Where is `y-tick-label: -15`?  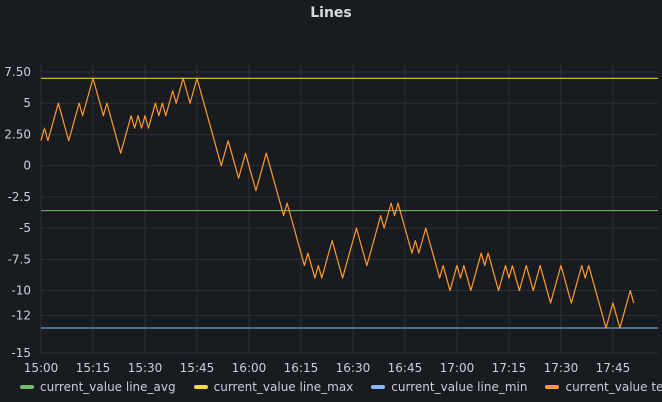
y-tick-label: -15 is located at coordinates (21, 353).